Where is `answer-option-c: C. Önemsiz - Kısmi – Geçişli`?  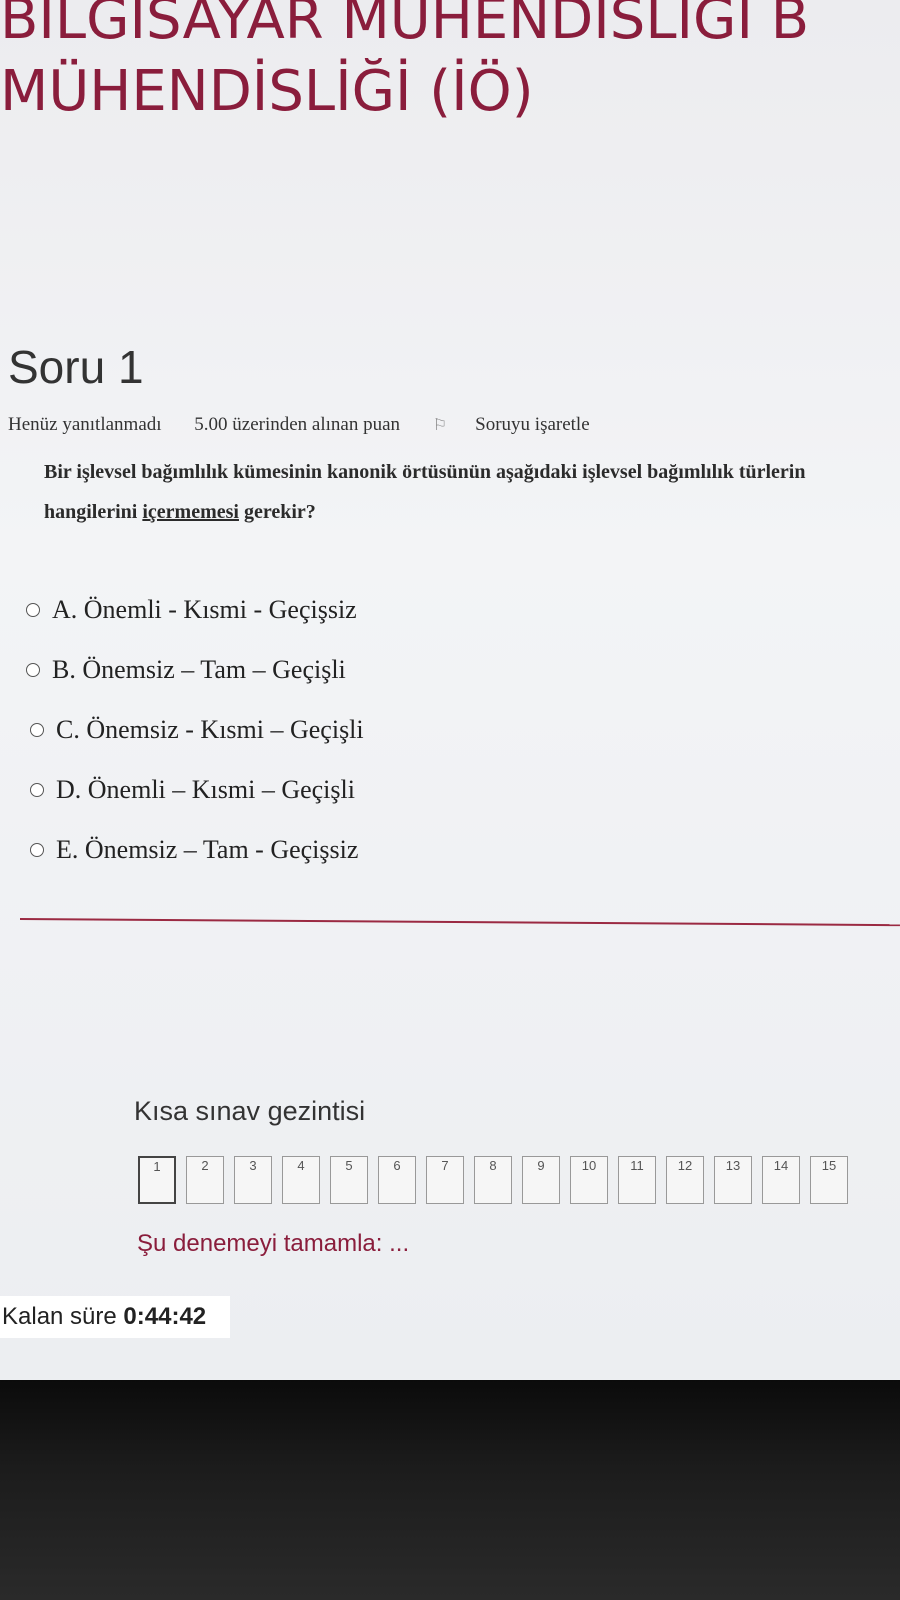 answer-option-c: C. Önemsiz - Kısmi – Geçişli is located at coordinates (195, 730).